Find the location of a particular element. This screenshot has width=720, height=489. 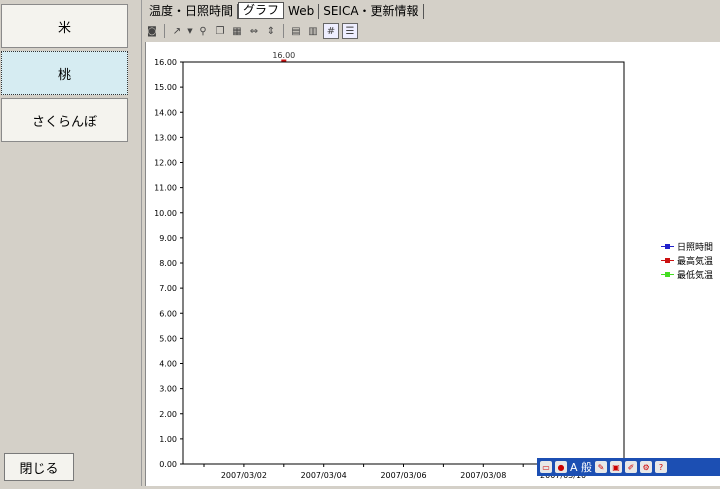

y-tick-label: 2.00 is located at coordinates (168, 414).